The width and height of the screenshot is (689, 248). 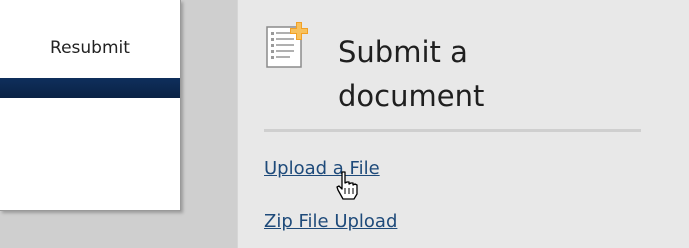 What do you see at coordinates (403, 52) in the screenshot?
I see `title-line-1: Submit a` at bounding box center [403, 52].